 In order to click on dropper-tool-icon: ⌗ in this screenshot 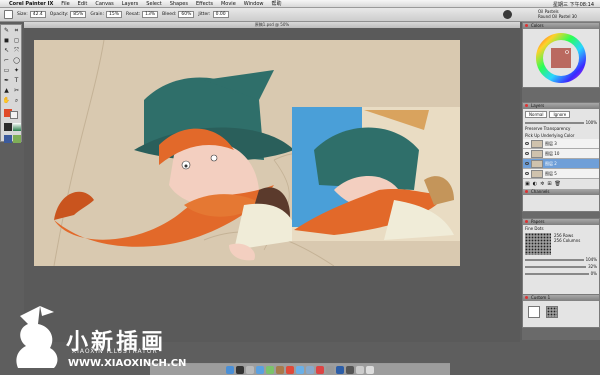, I will do `click(16, 30)`.